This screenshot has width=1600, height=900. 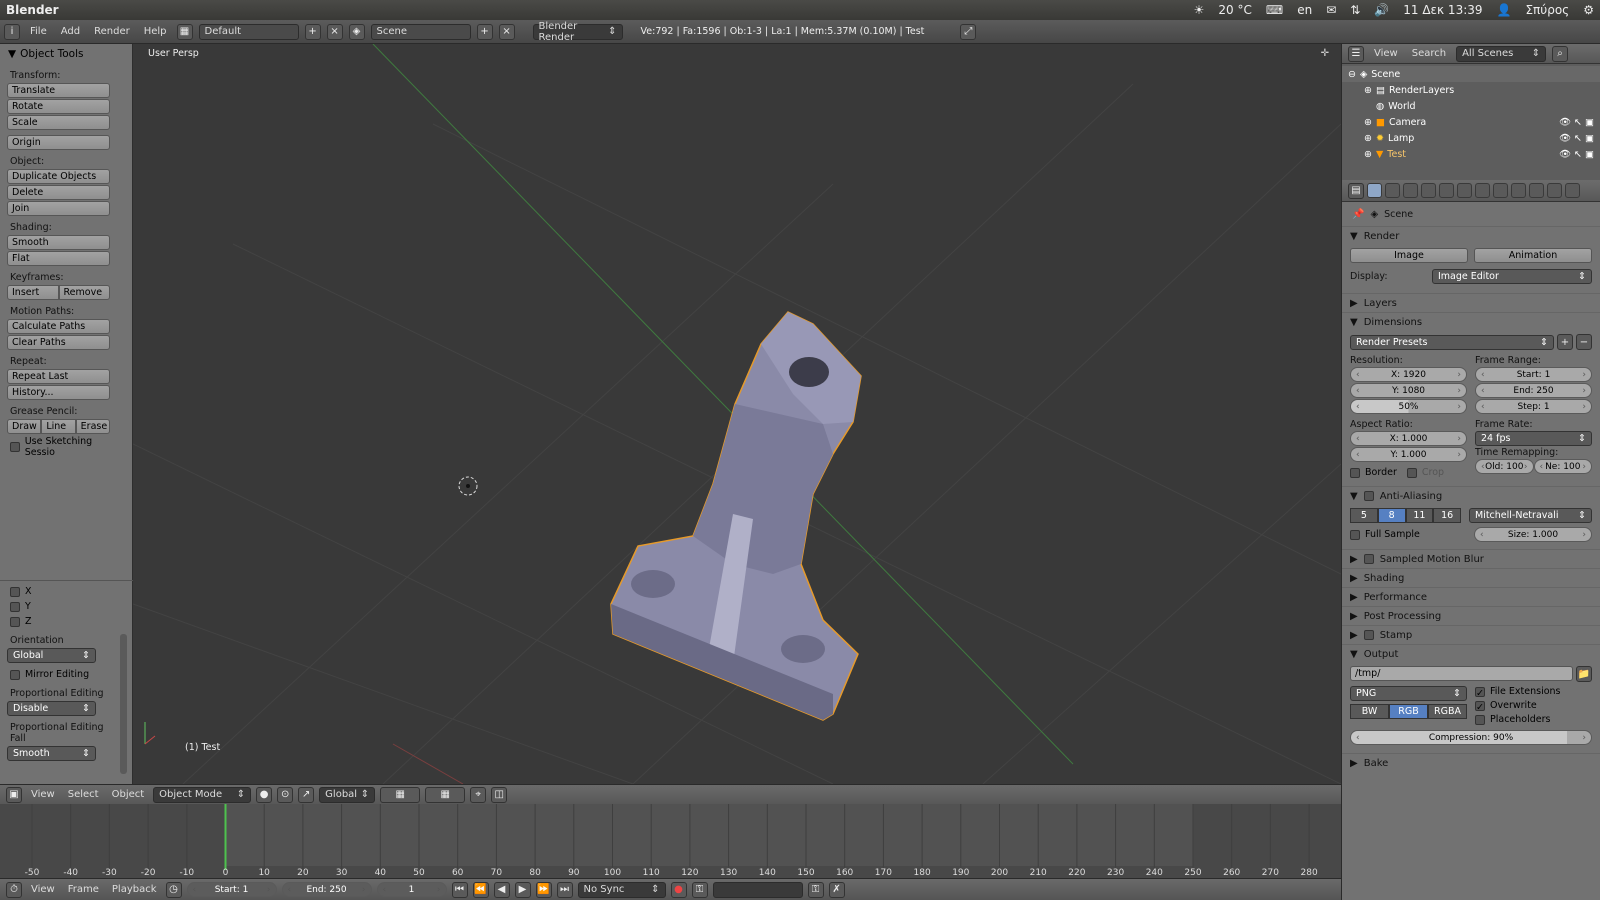 I want to click on flat-button: Flat, so click(x=58, y=258).